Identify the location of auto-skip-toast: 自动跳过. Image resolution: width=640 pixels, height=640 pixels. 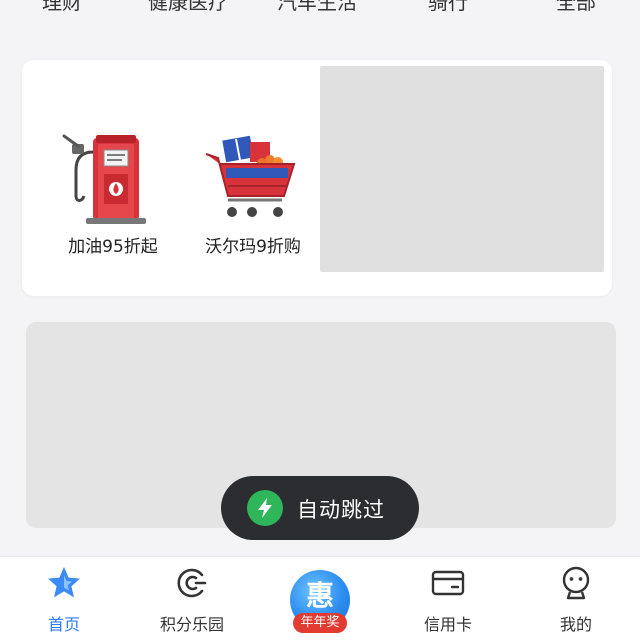
(320, 508).